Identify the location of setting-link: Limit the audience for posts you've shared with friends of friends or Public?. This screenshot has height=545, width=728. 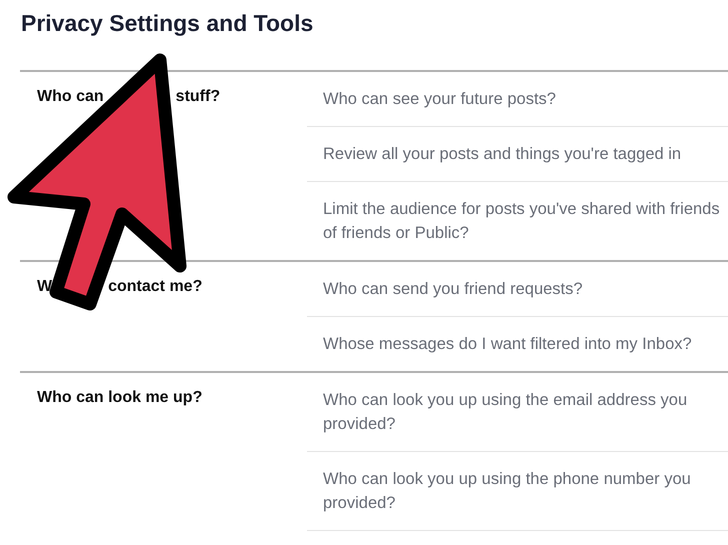
(525, 221).